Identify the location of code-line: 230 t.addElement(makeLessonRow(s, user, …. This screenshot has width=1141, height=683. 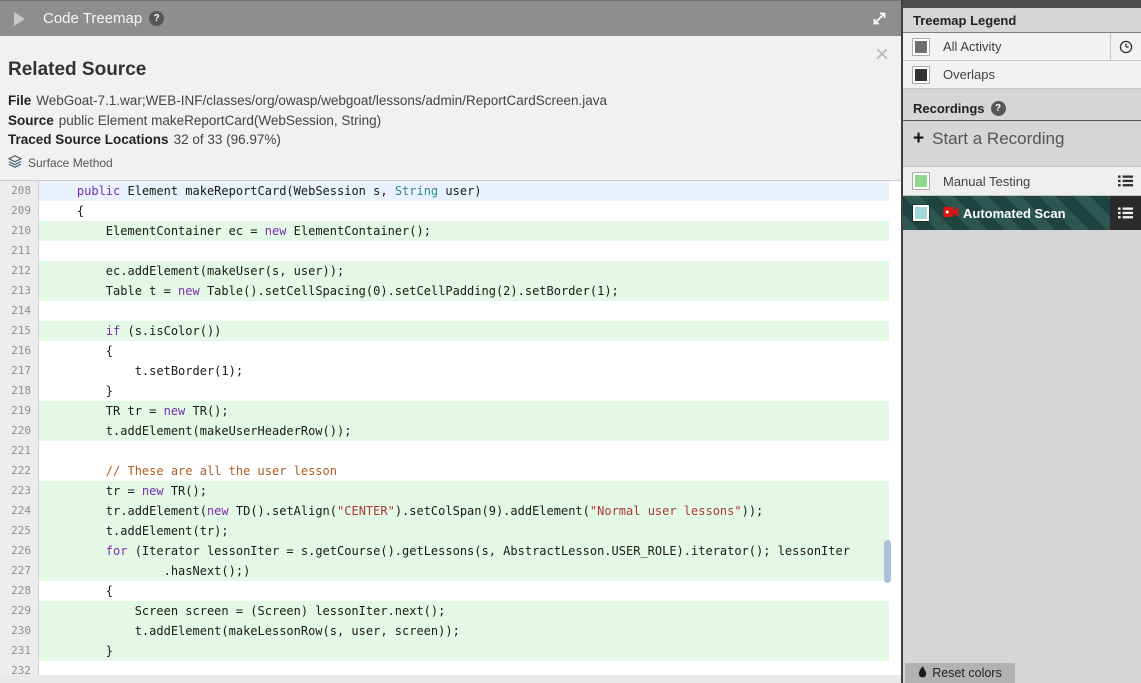
(450, 630).